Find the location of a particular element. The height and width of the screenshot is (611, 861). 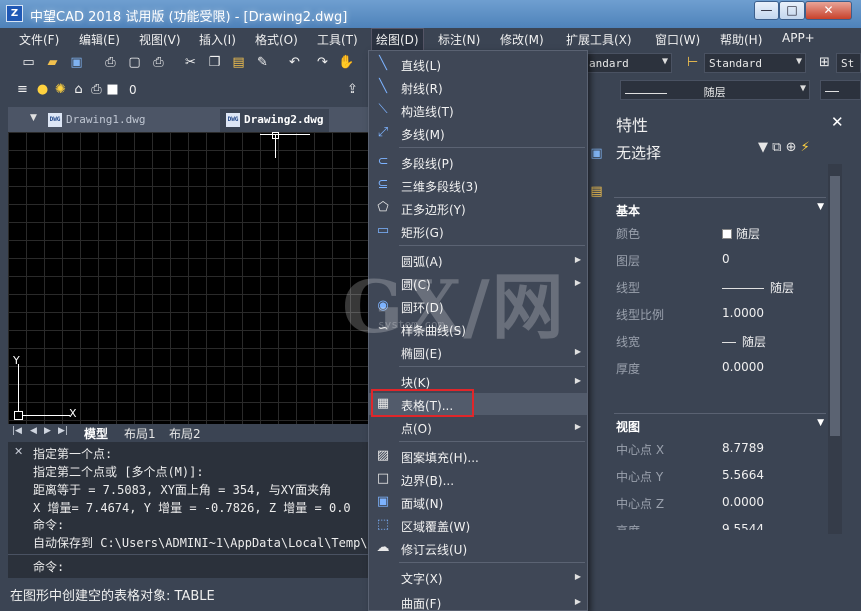

print-preview-icon: ▢ is located at coordinates (134, 62).